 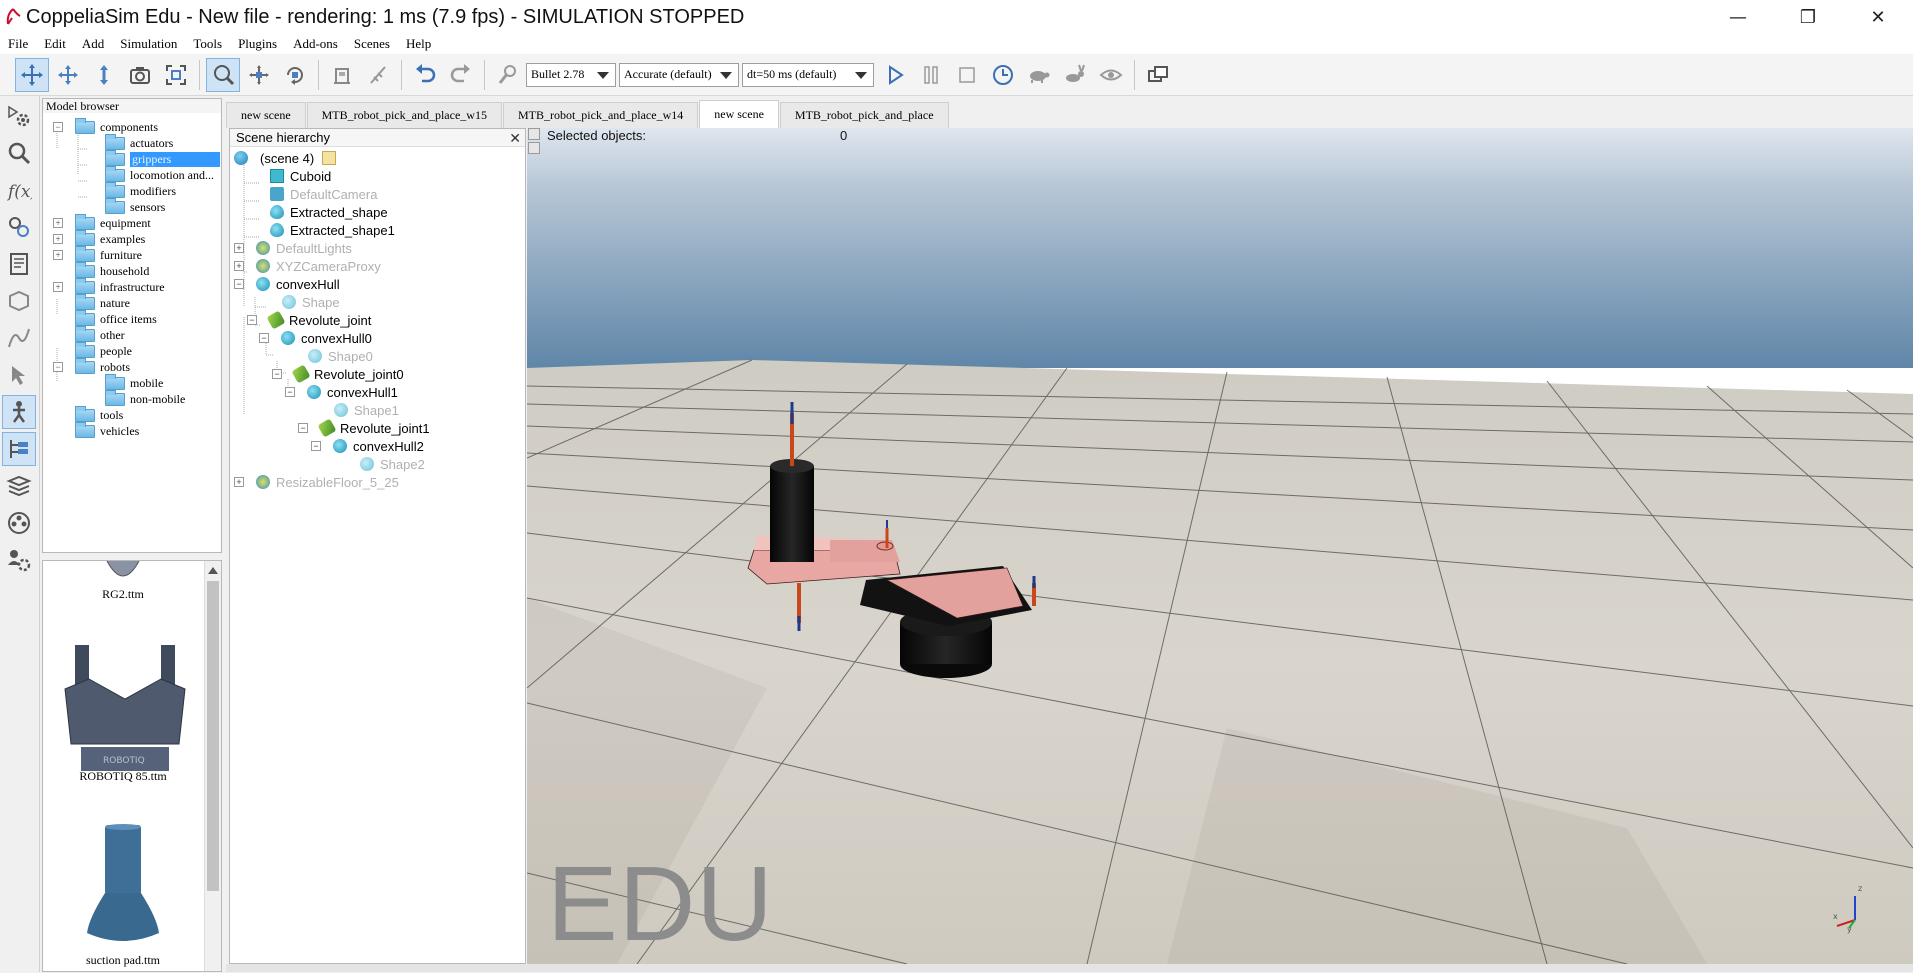 What do you see at coordinates (266, 115) in the screenshot?
I see `tab-new-scene-1: new scene` at bounding box center [266, 115].